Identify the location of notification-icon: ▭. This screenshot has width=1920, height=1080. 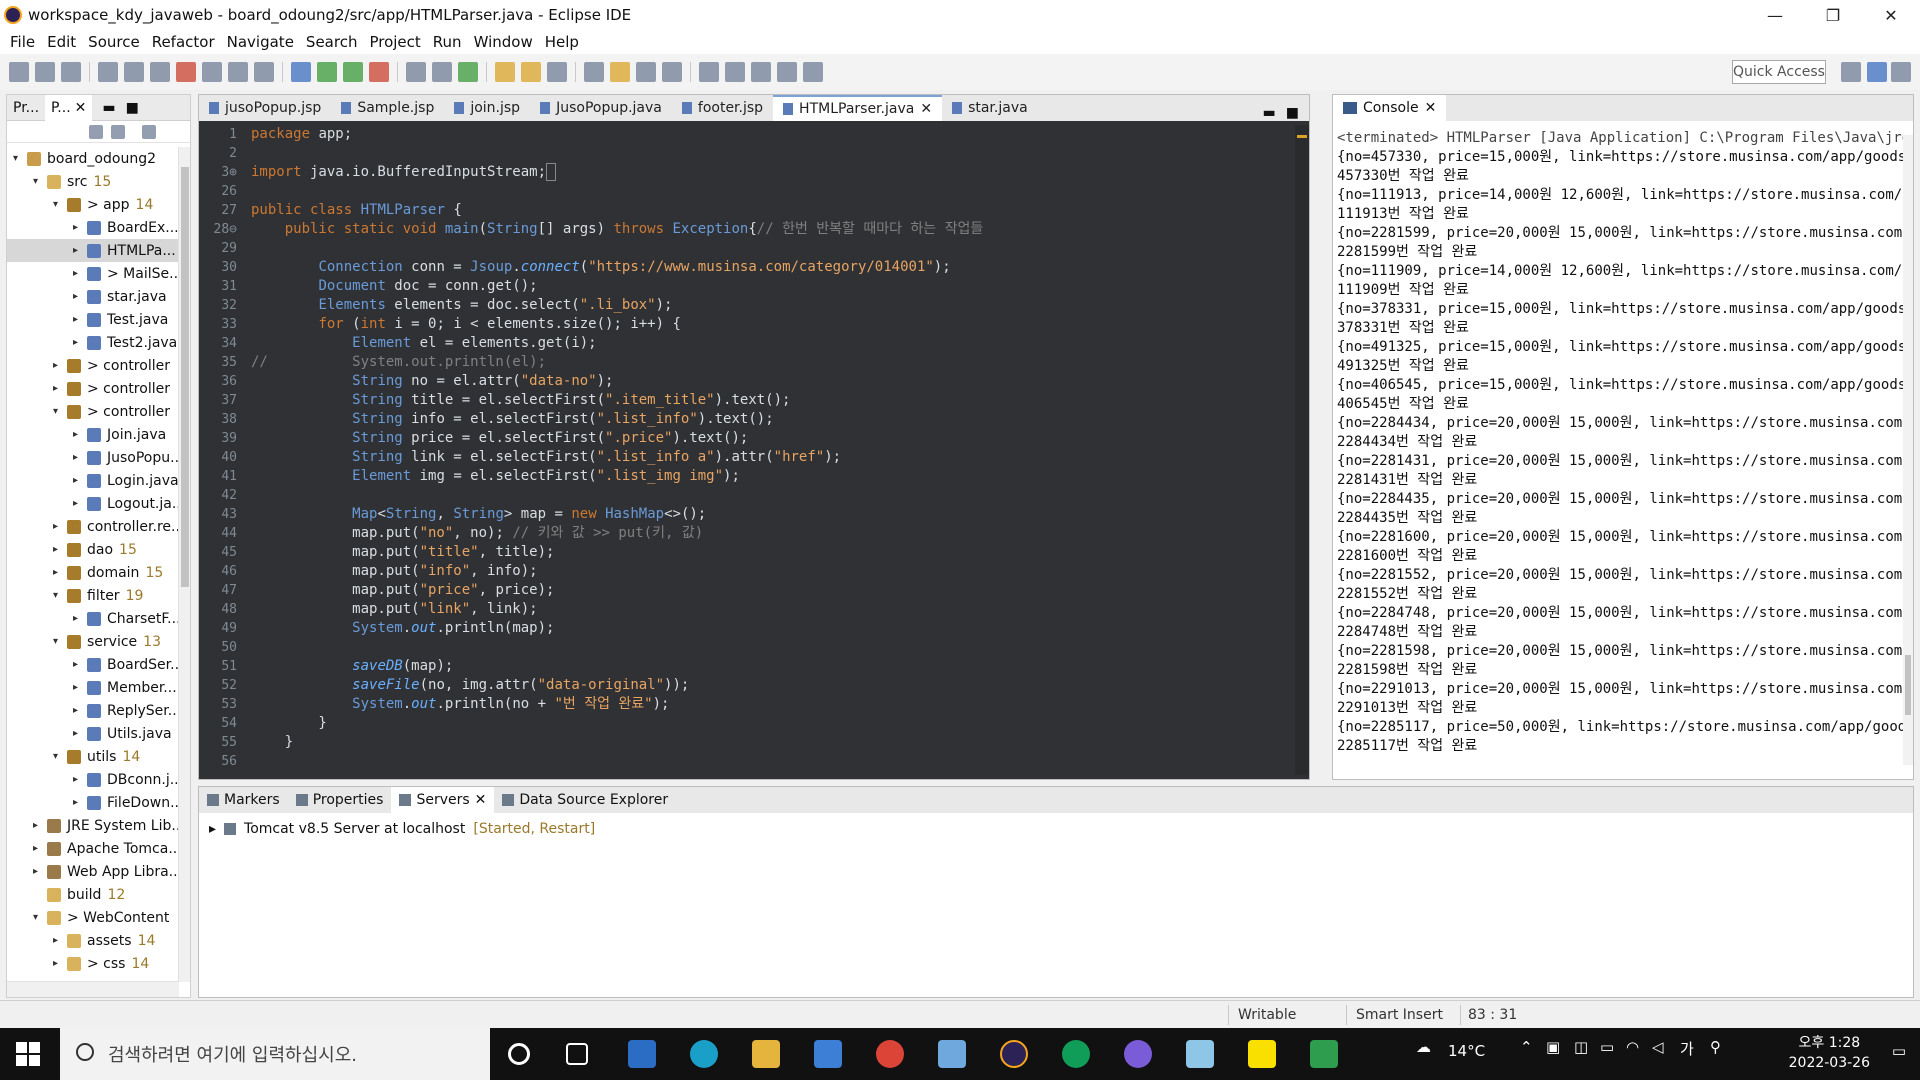
(1899, 1051).